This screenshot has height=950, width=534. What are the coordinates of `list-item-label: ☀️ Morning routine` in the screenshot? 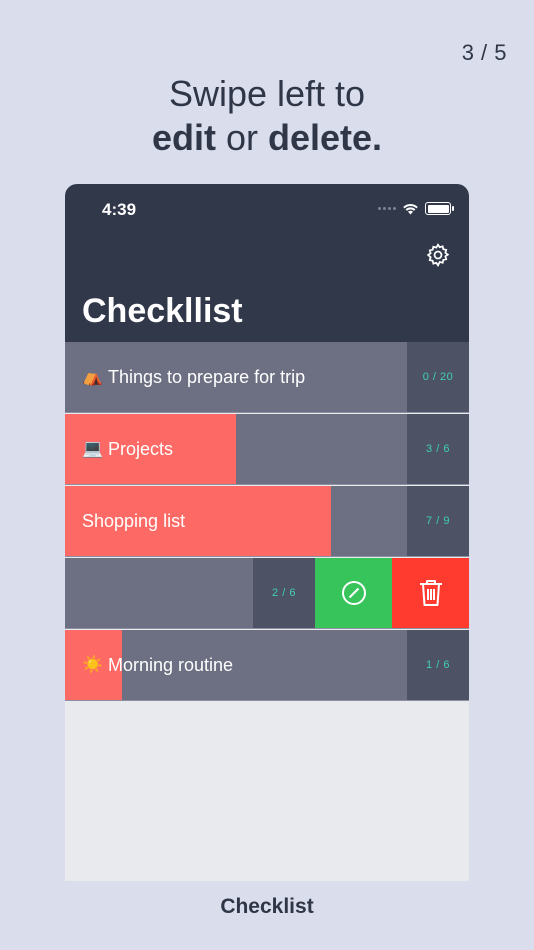 It's located at (157, 665).